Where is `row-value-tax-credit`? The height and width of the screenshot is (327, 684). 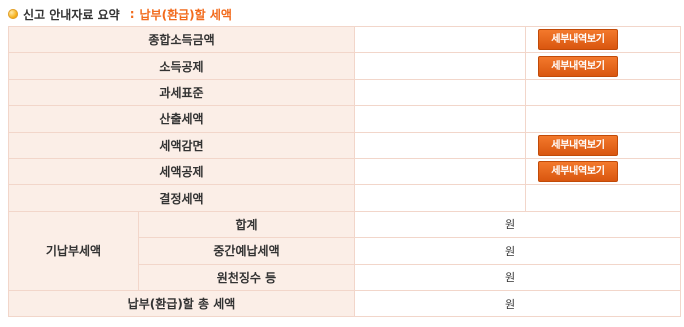
row-value-tax-credit is located at coordinates (440, 171).